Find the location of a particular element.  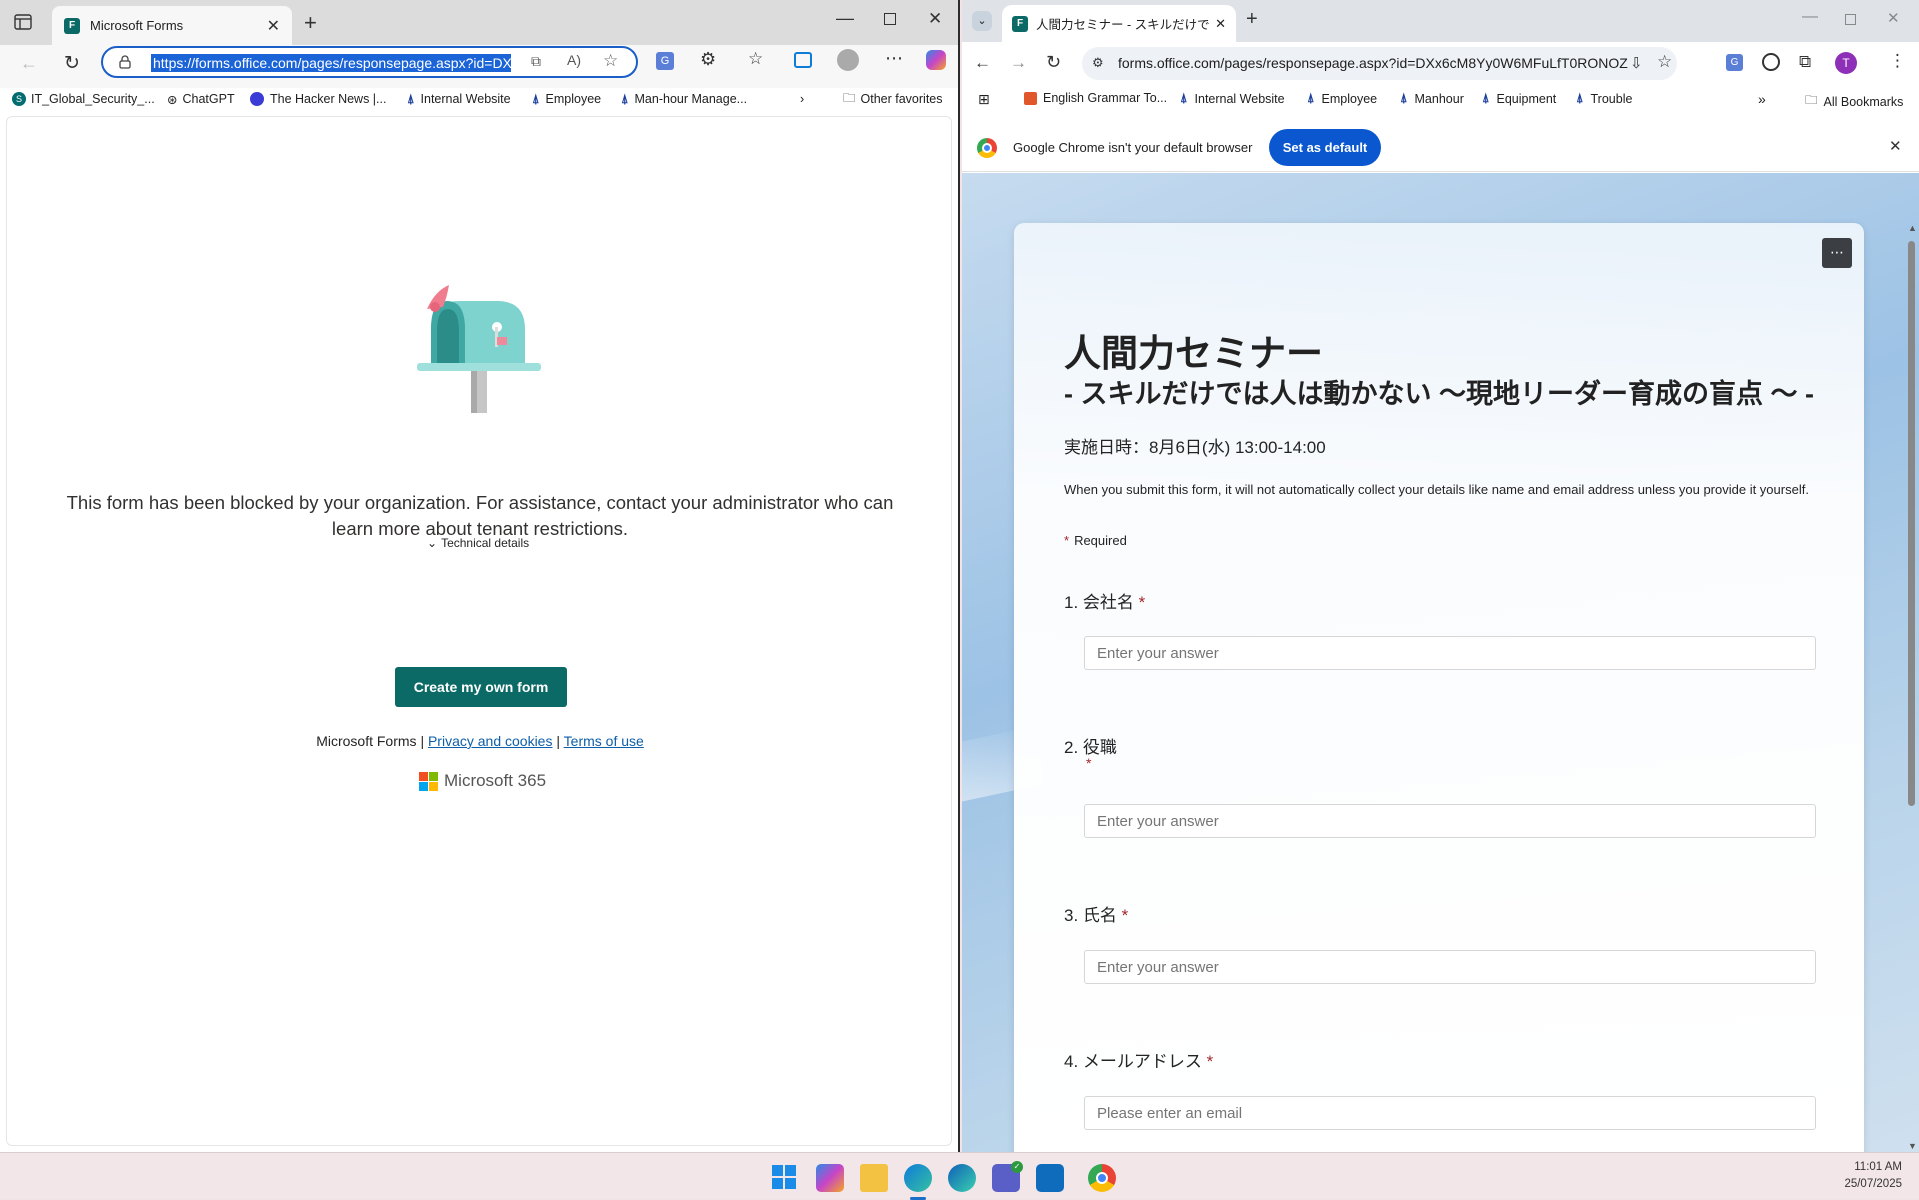

other-favorites: 🗀 Other favorites is located at coordinates (893, 99).